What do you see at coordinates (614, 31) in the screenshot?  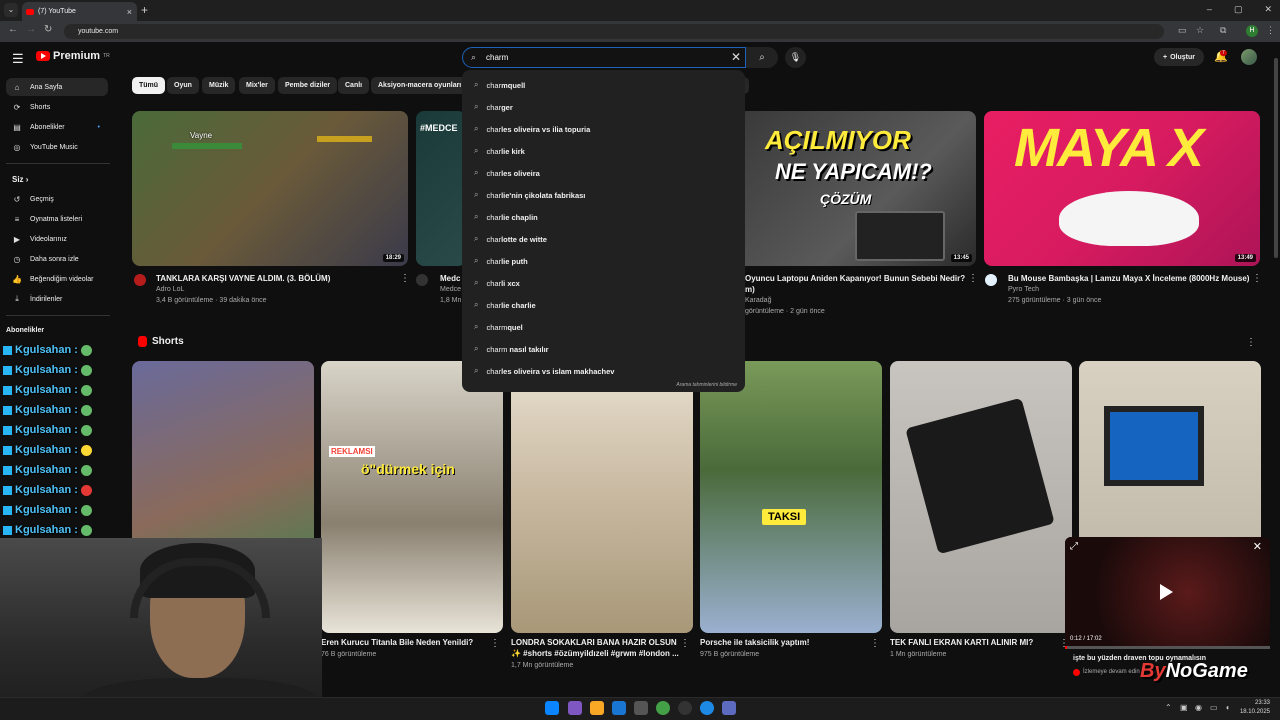 I see `url-field: youtube.com` at bounding box center [614, 31].